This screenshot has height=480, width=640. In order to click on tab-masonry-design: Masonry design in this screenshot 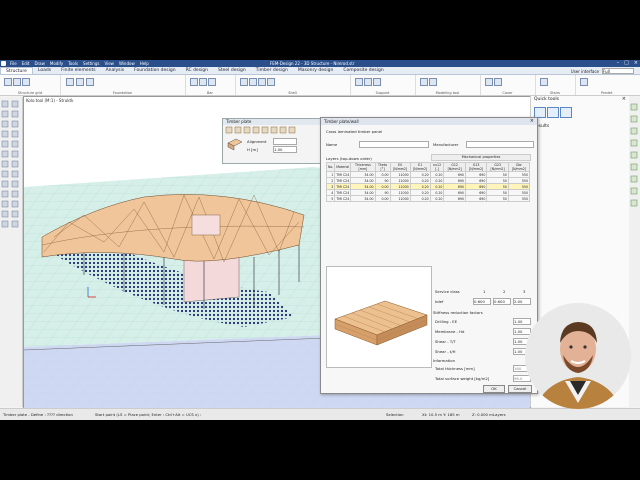, I will do `click(315, 70)`.